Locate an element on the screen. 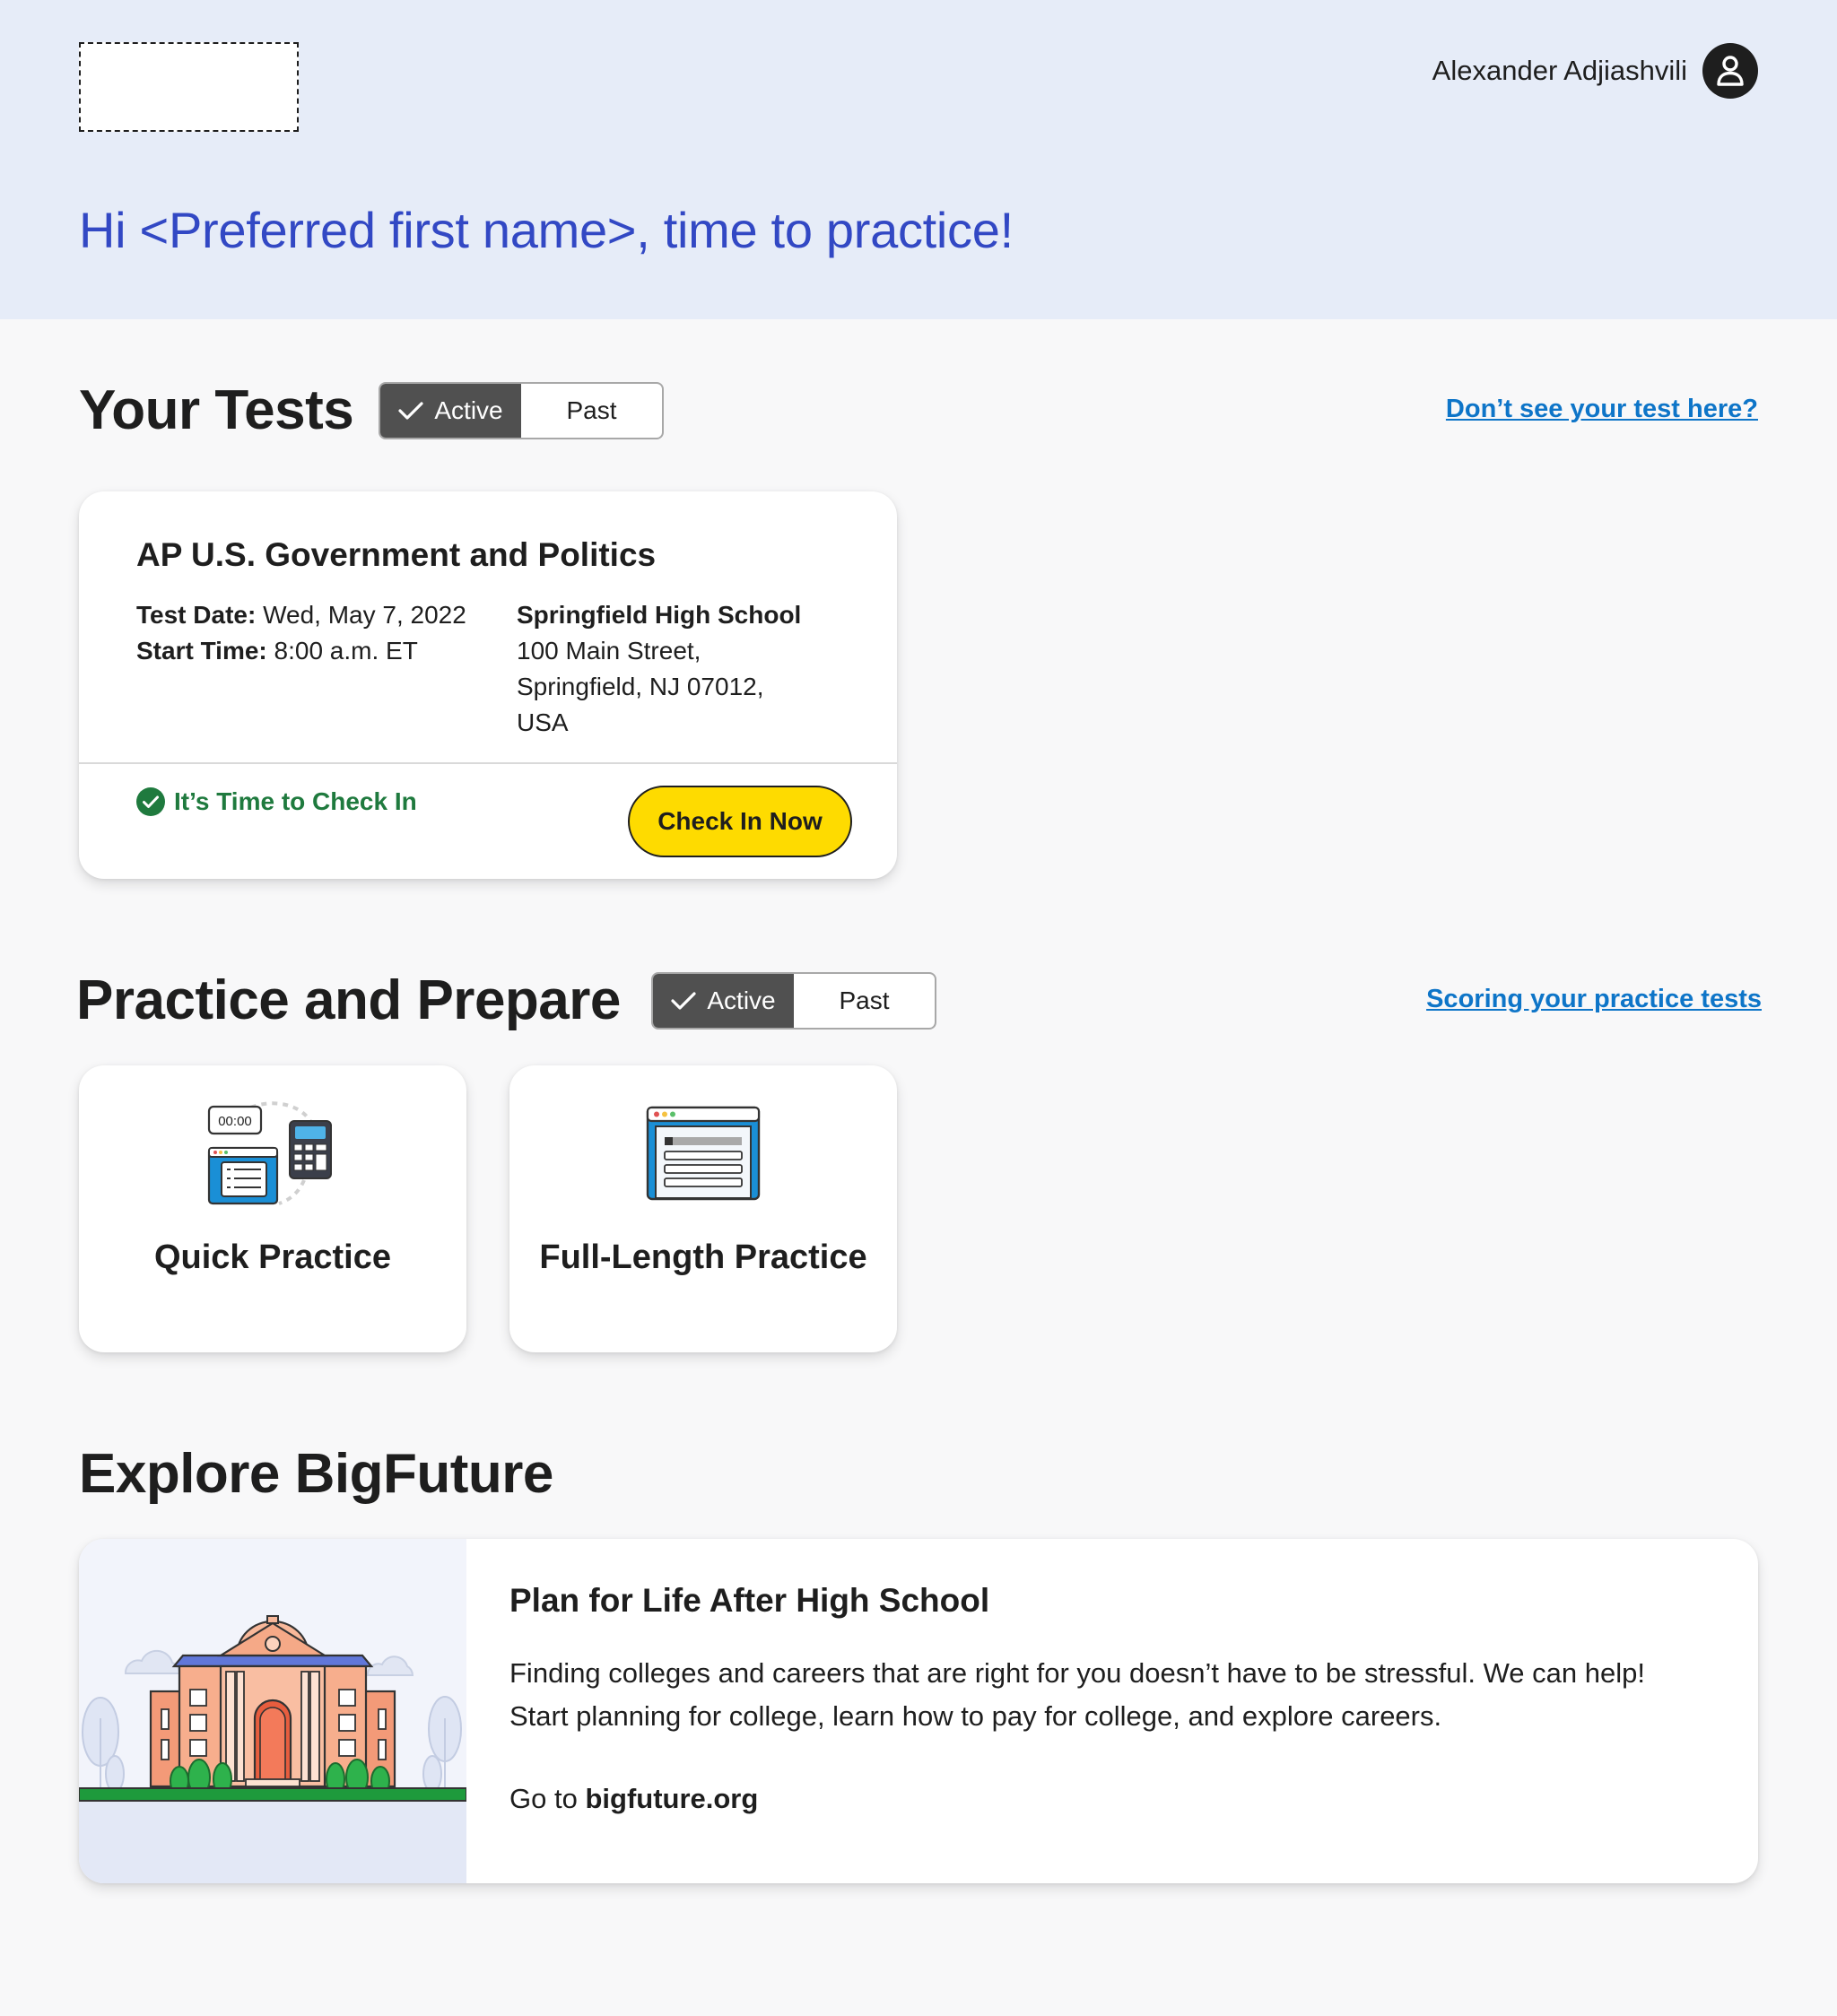 The width and height of the screenshot is (1837, 2016). practice-past-option: Past is located at coordinates (865, 1001).